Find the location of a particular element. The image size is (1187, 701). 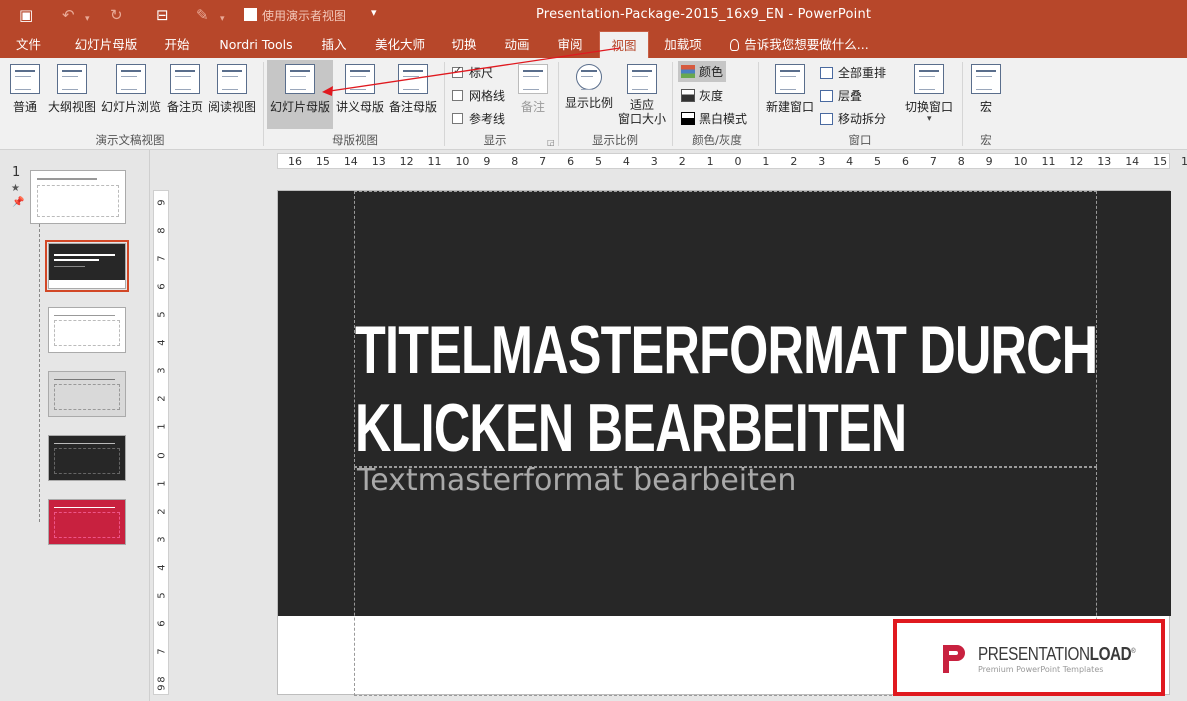

ruler-checkbox: 标尺 is located at coordinates (472, 72).